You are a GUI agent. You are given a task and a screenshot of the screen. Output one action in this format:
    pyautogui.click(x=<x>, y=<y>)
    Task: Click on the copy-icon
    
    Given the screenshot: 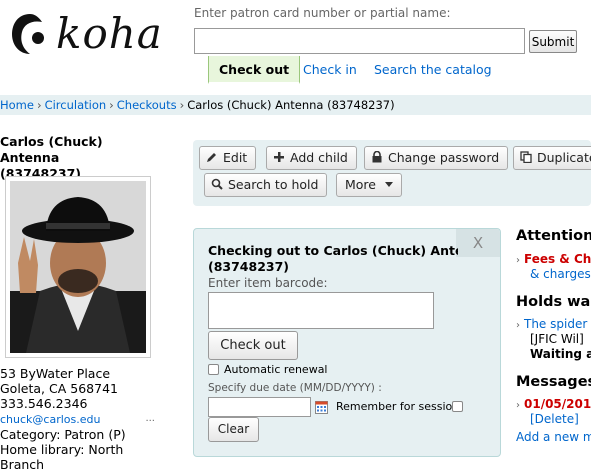 What is the action you would take?
    pyautogui.click(x=526, y=157)
    